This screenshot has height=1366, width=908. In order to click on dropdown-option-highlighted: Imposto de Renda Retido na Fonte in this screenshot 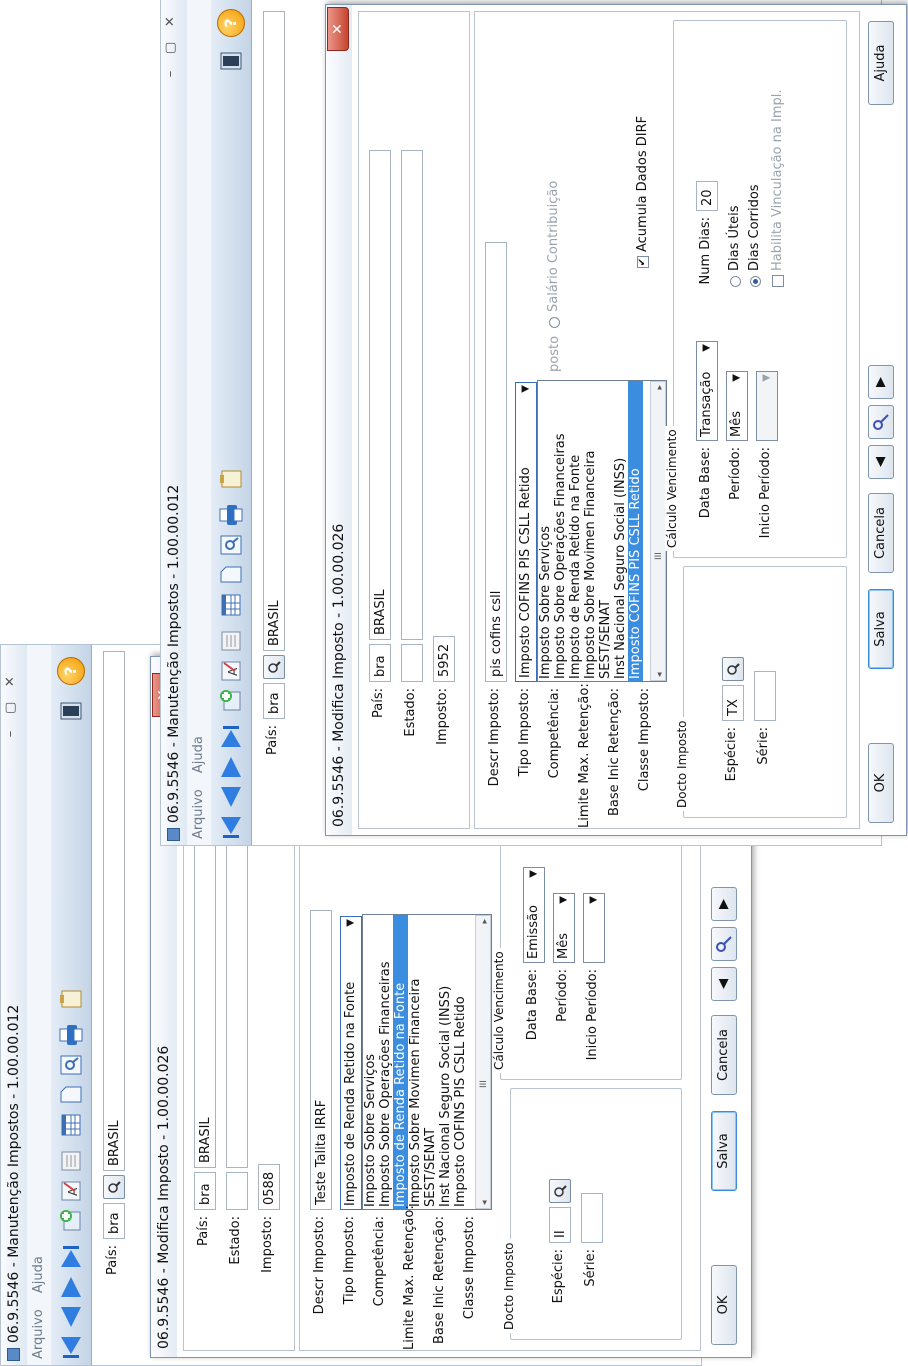, I will do `click(400, 1062)`.